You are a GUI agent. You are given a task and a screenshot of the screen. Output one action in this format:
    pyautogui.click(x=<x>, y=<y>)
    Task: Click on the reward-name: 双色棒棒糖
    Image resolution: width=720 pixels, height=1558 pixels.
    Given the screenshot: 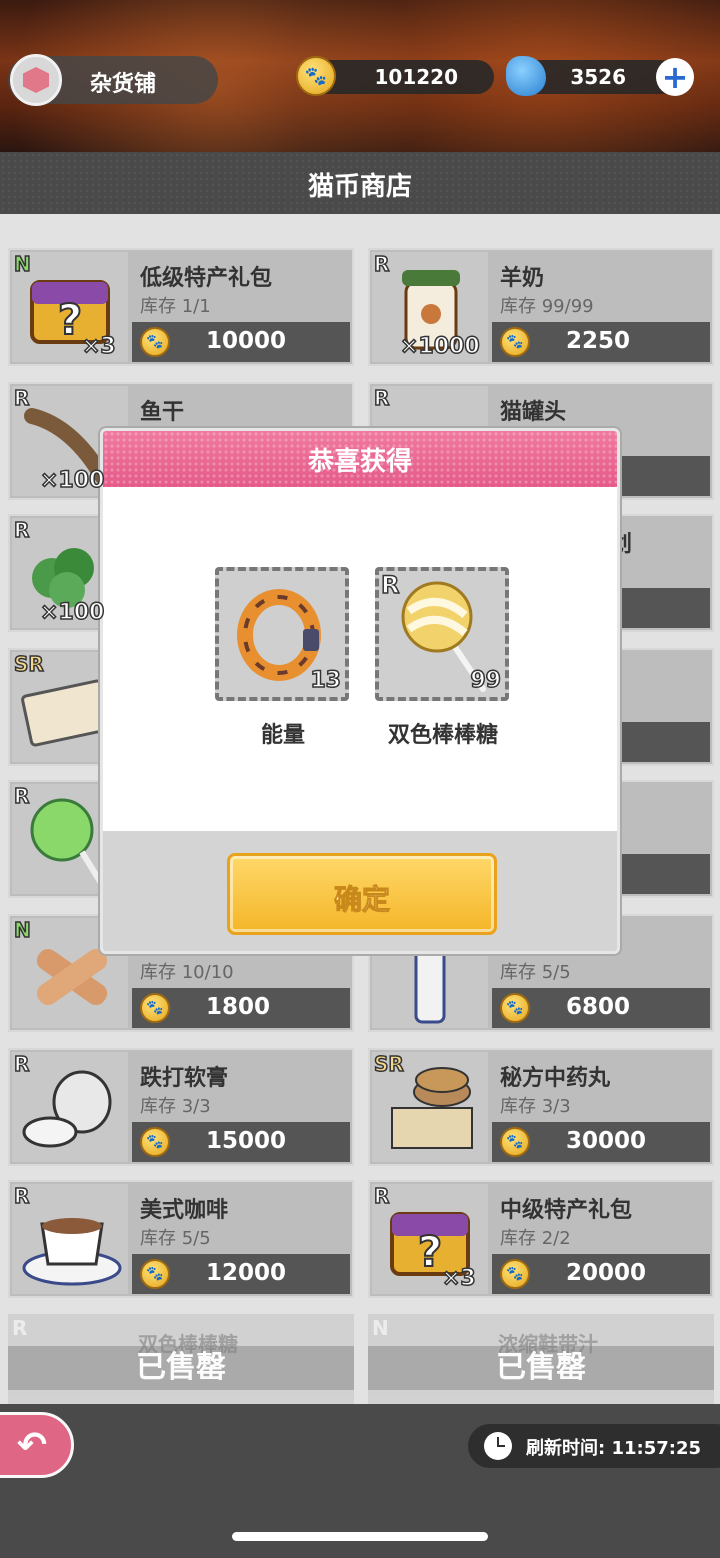 What is the action you would take?
    pyautogui.click(x=442, y=735)
    